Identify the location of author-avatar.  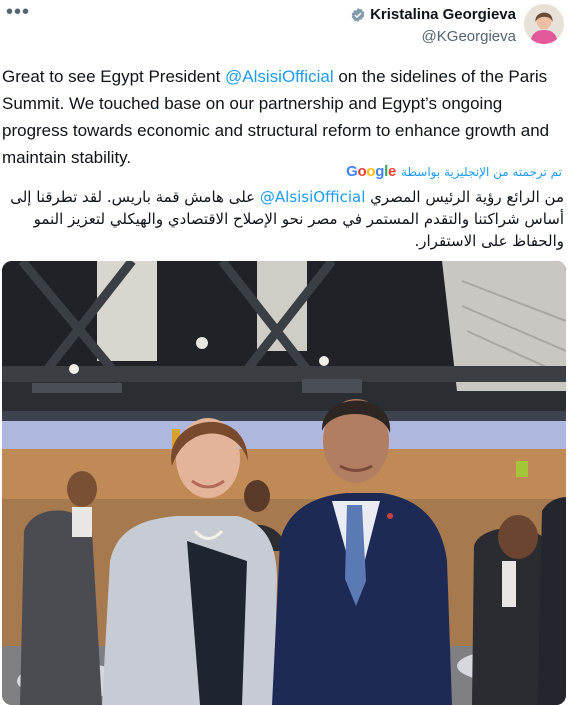
(544, 24).